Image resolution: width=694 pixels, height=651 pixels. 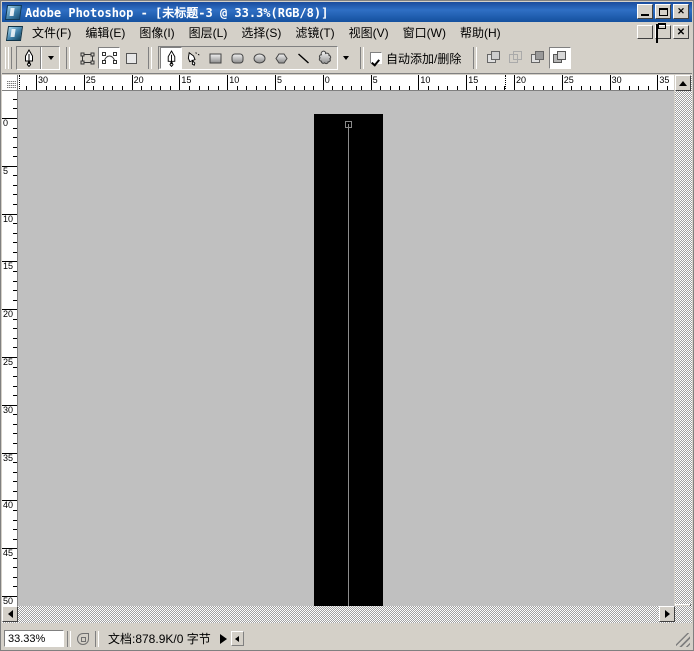 What do you see at coordinates (14, 33) in the screenshot?
I see `document-icon` at bounding box center [14, 33].